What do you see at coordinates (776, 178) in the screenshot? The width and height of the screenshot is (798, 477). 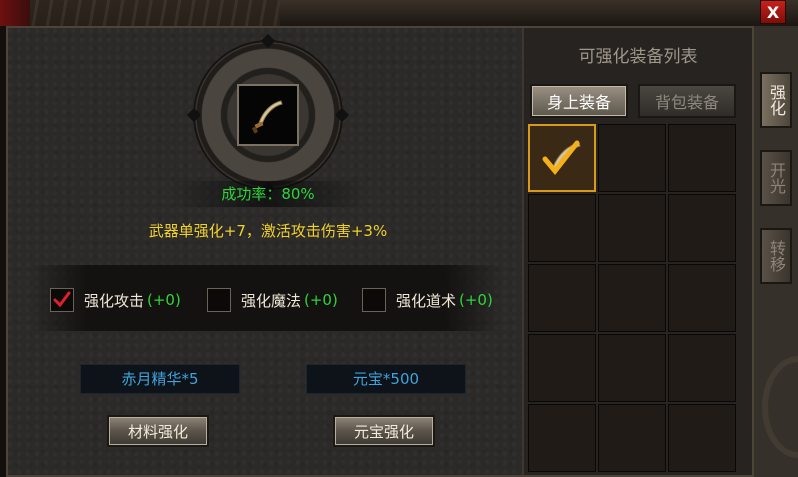 I see `side-tab-consecrate: 开光` at bounding box center [776, 178].